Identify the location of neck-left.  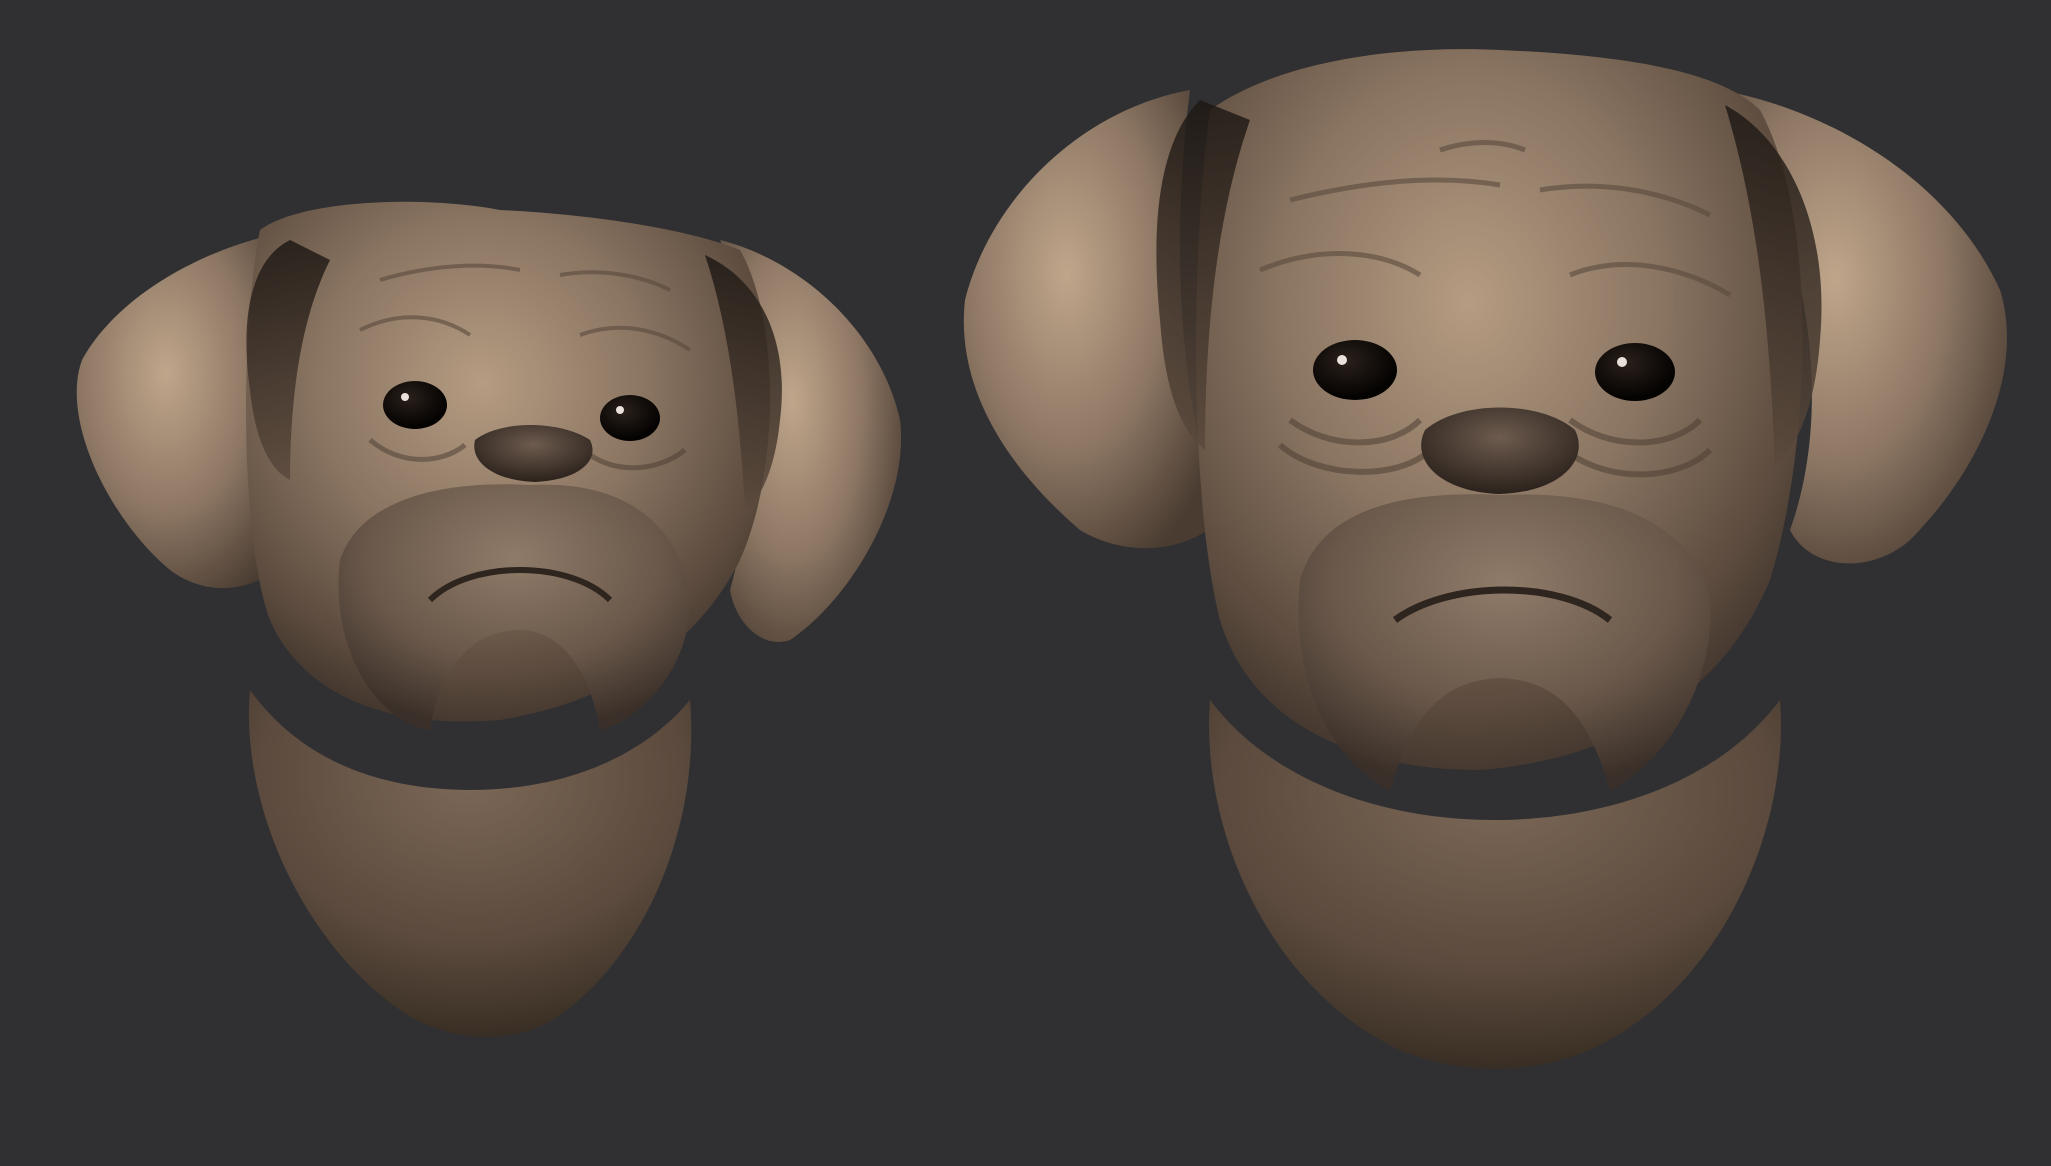
(470, 863).